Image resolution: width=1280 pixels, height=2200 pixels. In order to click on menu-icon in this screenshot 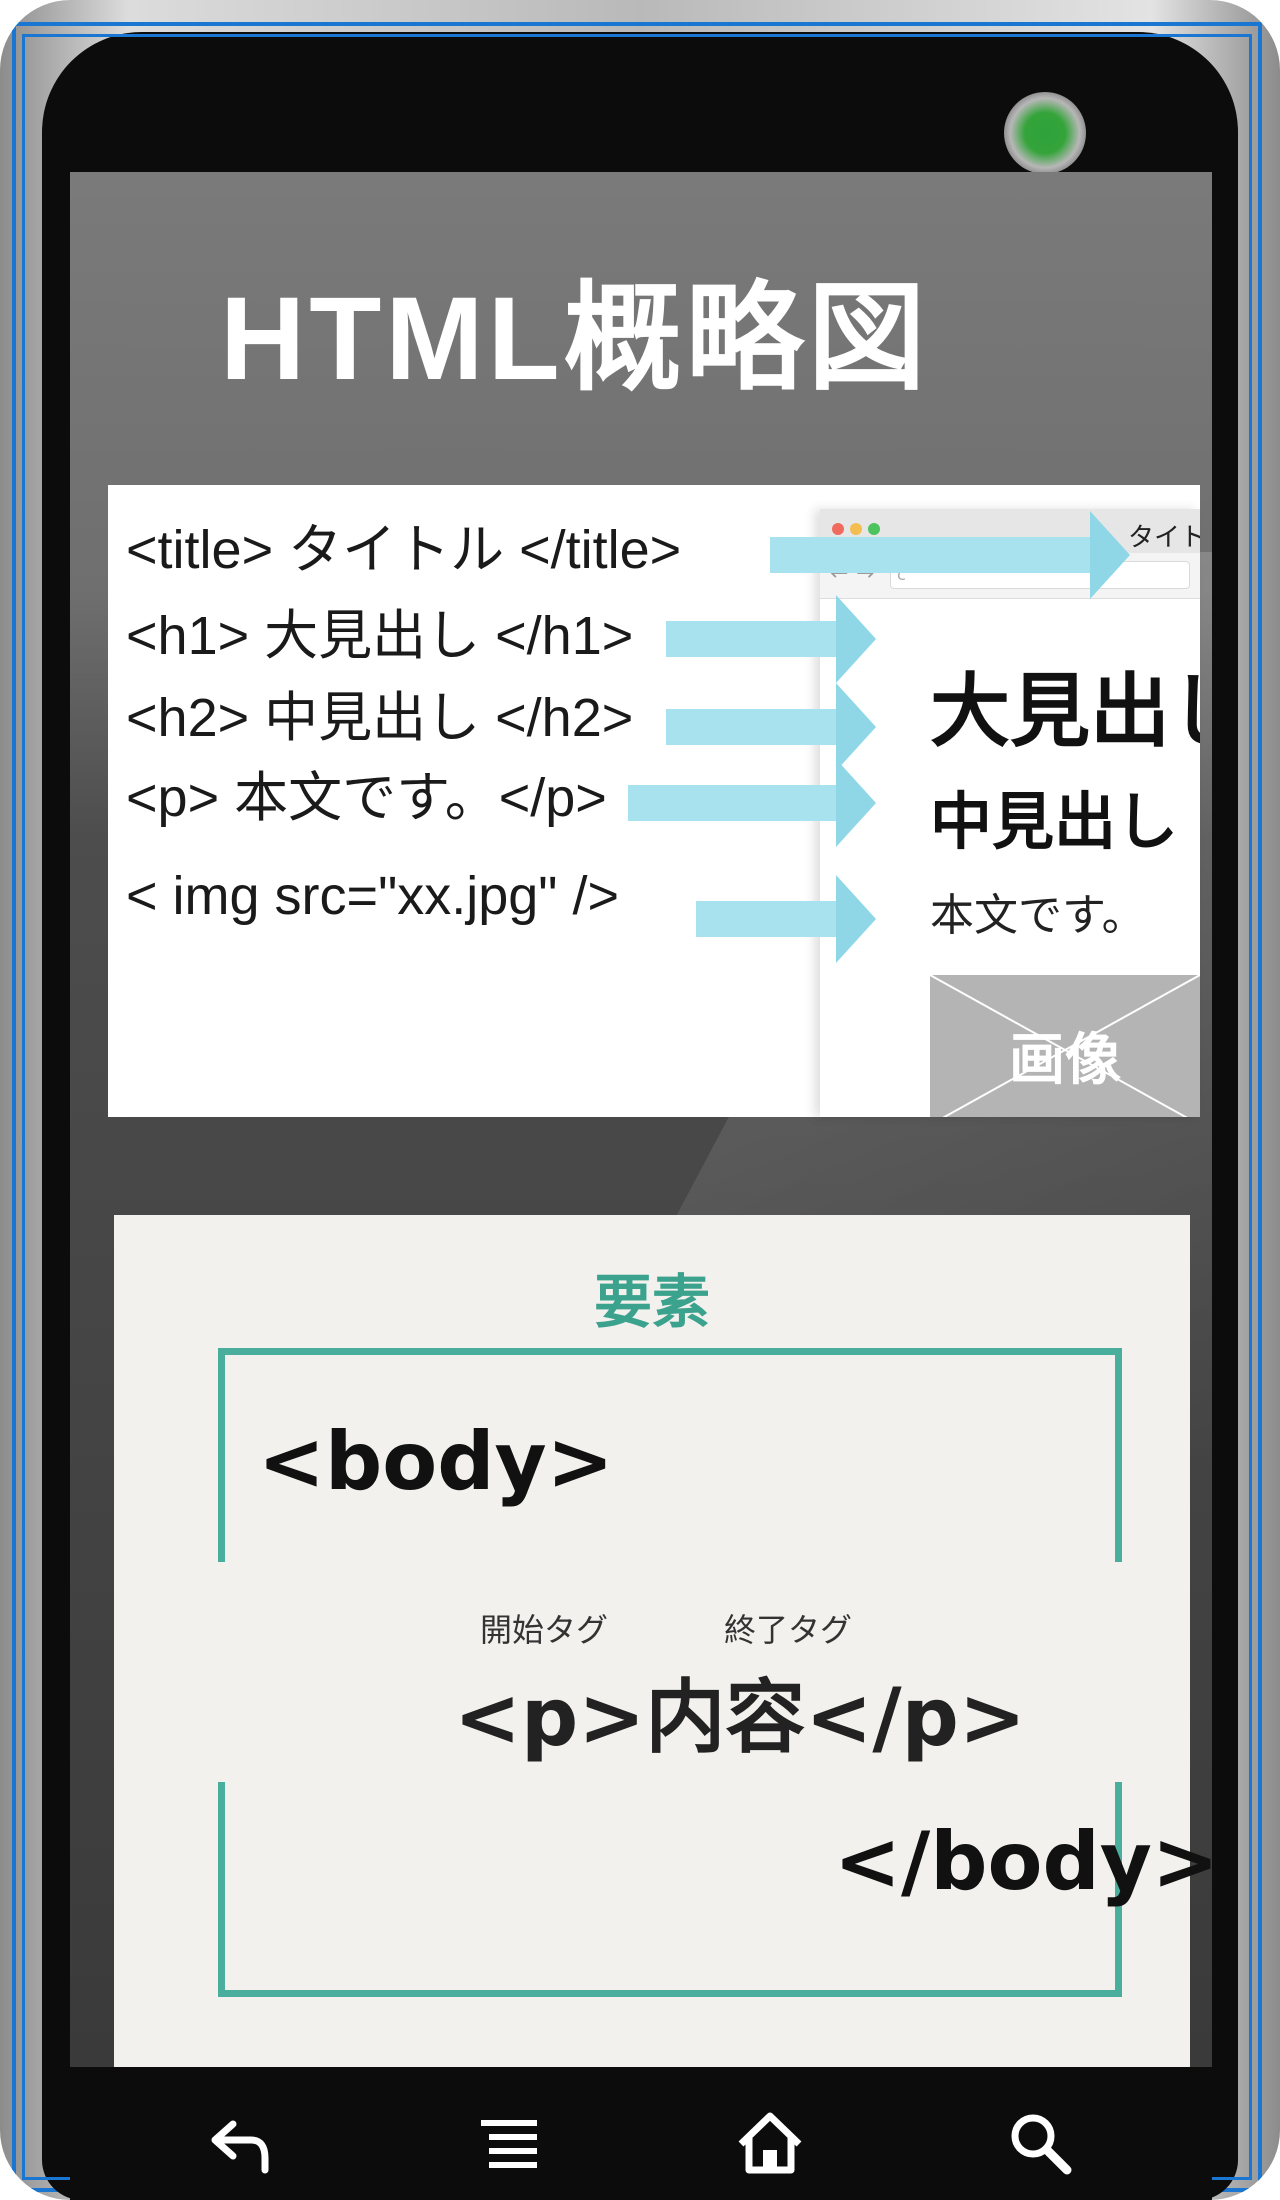, I will do `click(509, 2144)`.